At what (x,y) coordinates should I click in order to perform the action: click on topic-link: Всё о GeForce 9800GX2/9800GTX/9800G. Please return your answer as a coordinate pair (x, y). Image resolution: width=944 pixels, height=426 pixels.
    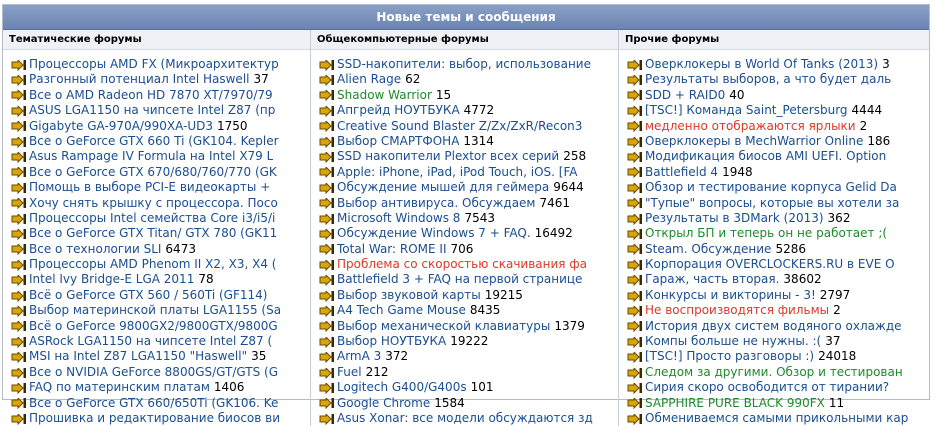
    Looking at the image, I should click on (153, 326).